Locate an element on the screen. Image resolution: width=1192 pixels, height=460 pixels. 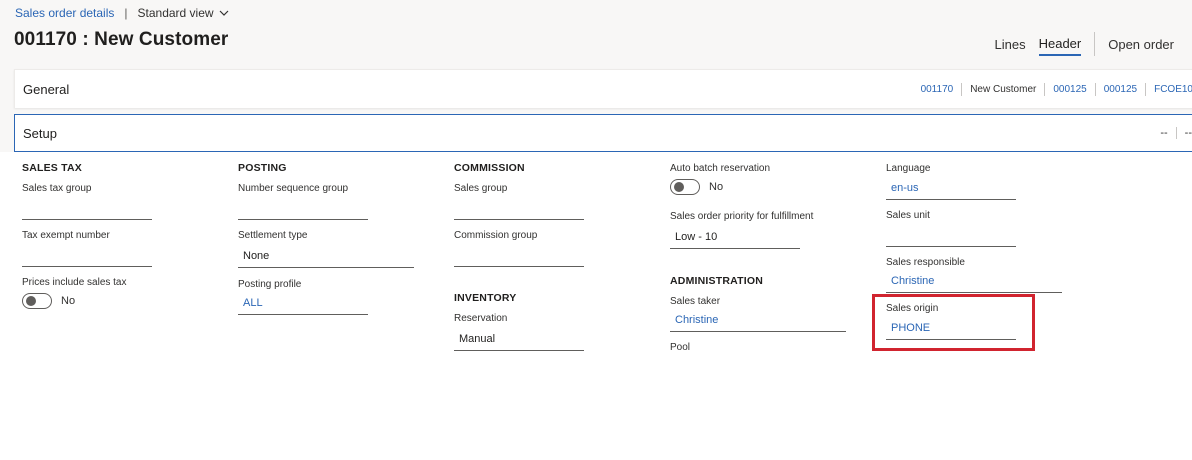
auto-batch-reservation-toggle: No is located at coordinates (696, 187).